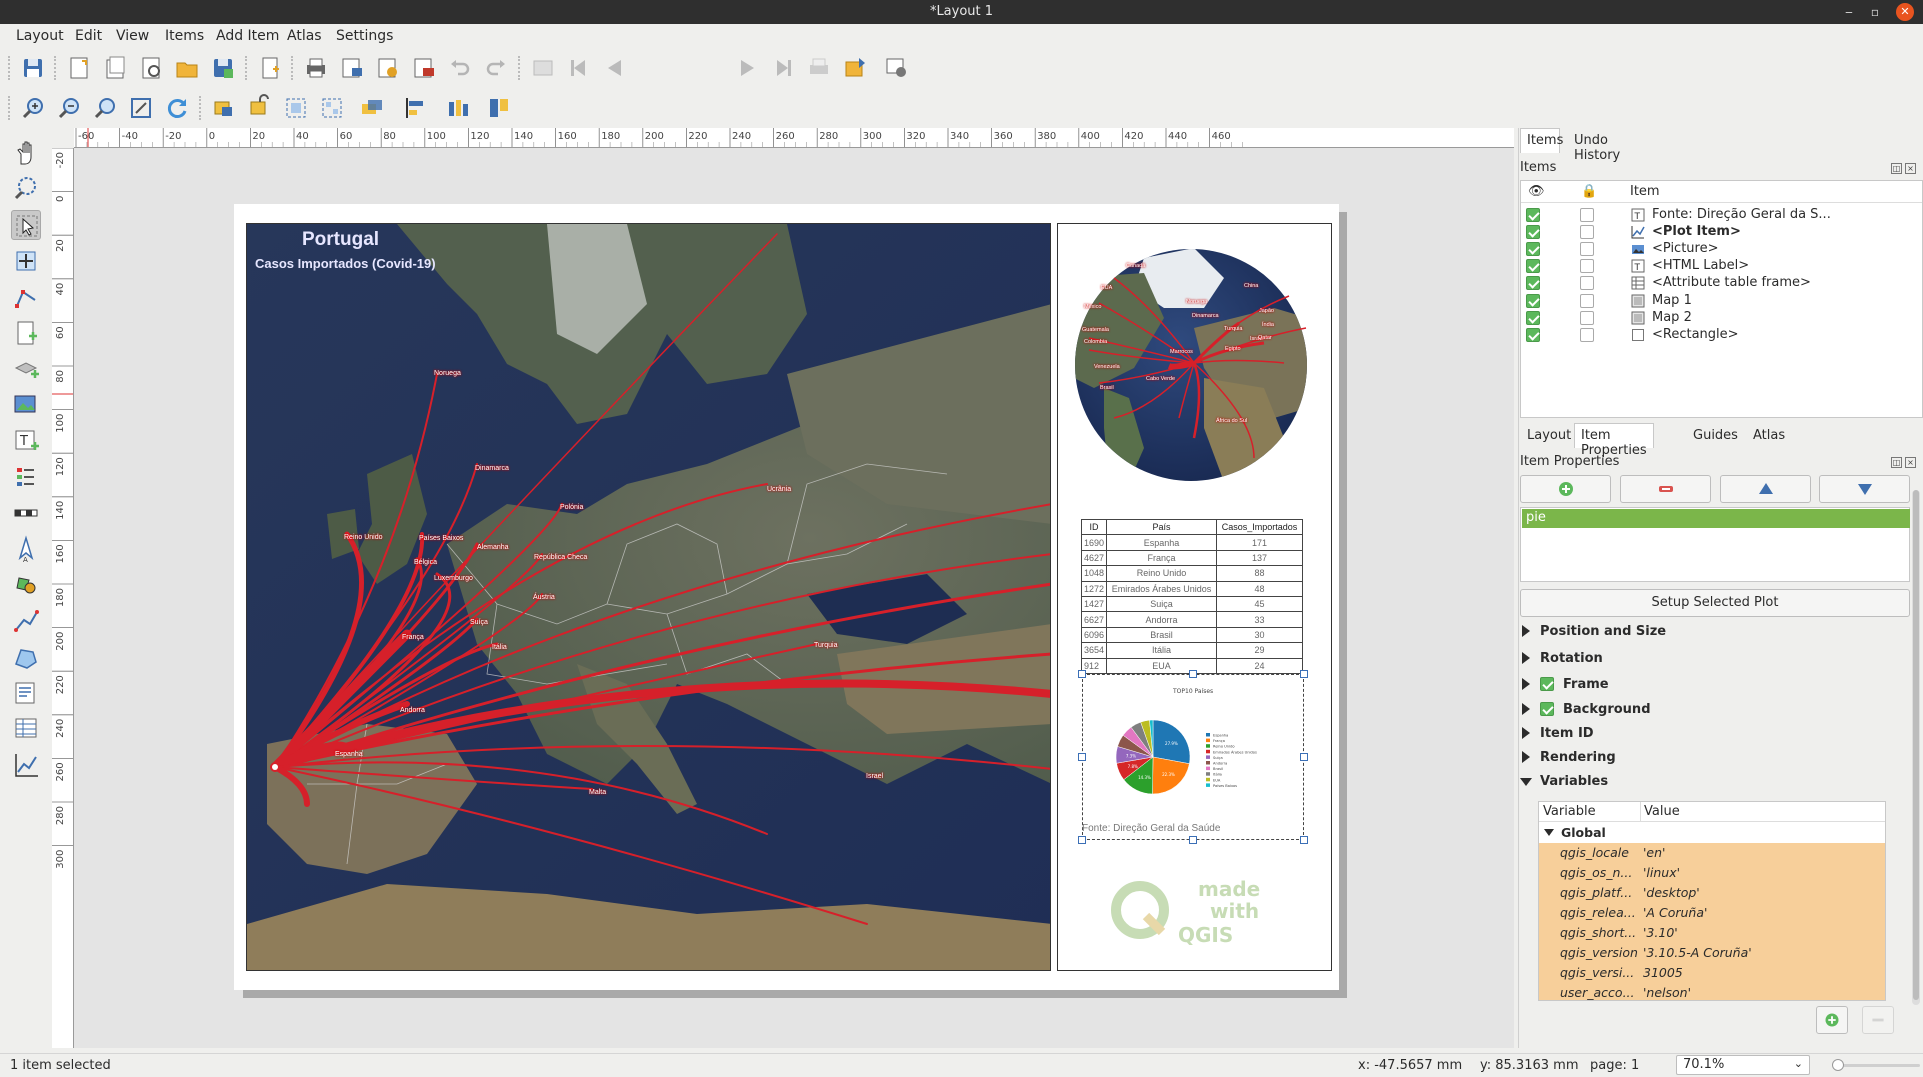 The image size is (1923, 1077). I want to click on raise-items-icon, so click(372, 108).